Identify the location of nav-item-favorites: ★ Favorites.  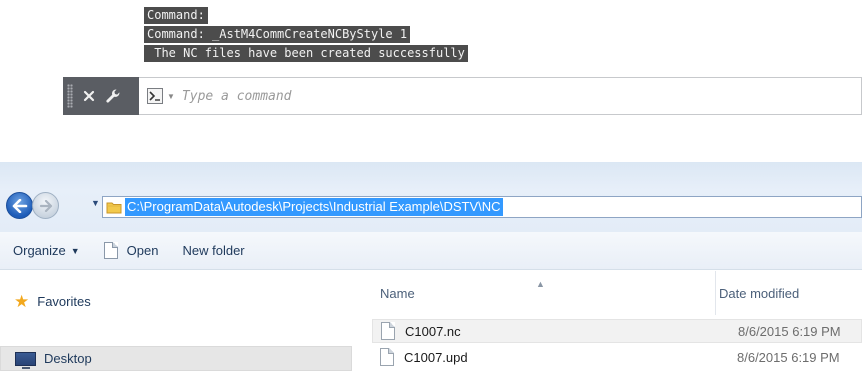
(52, 301).